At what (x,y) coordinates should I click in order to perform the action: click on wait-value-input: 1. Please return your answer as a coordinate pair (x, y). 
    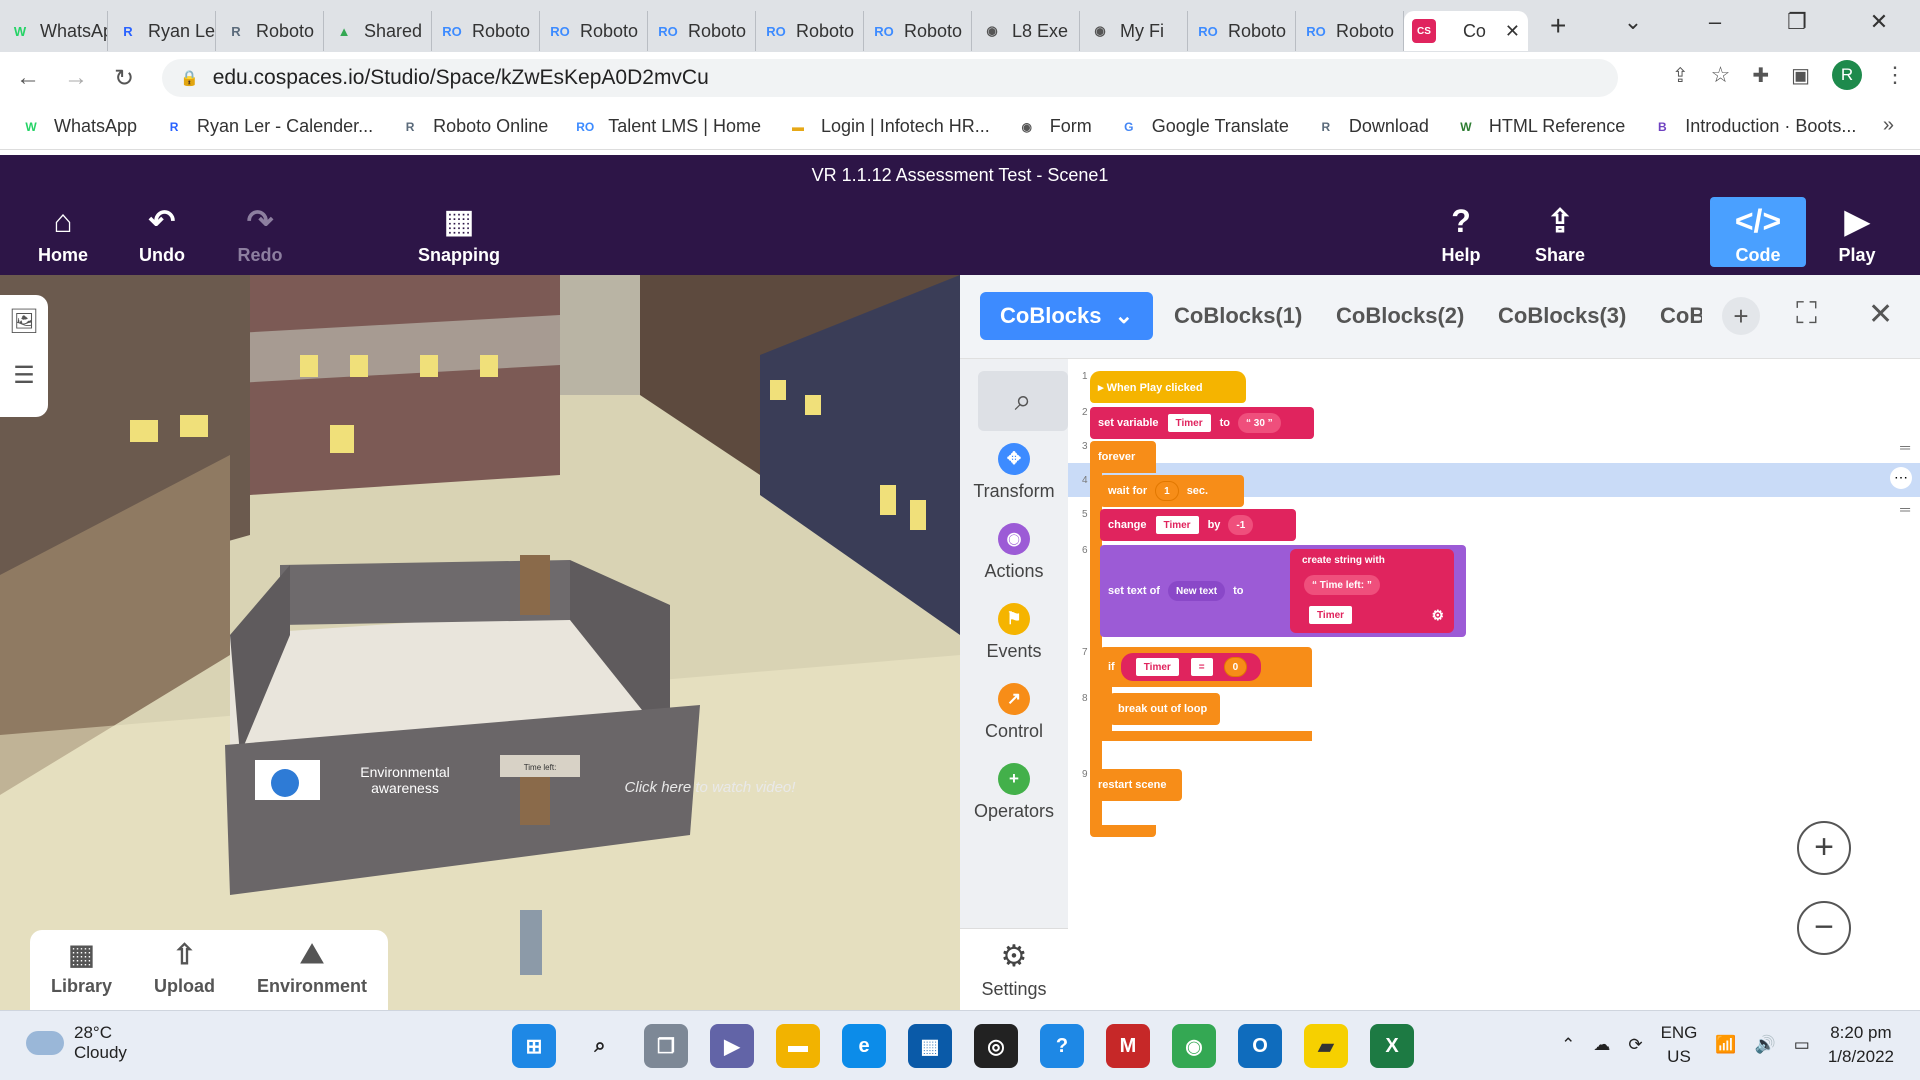
    Looking at the image, I should click on (1167, 491).